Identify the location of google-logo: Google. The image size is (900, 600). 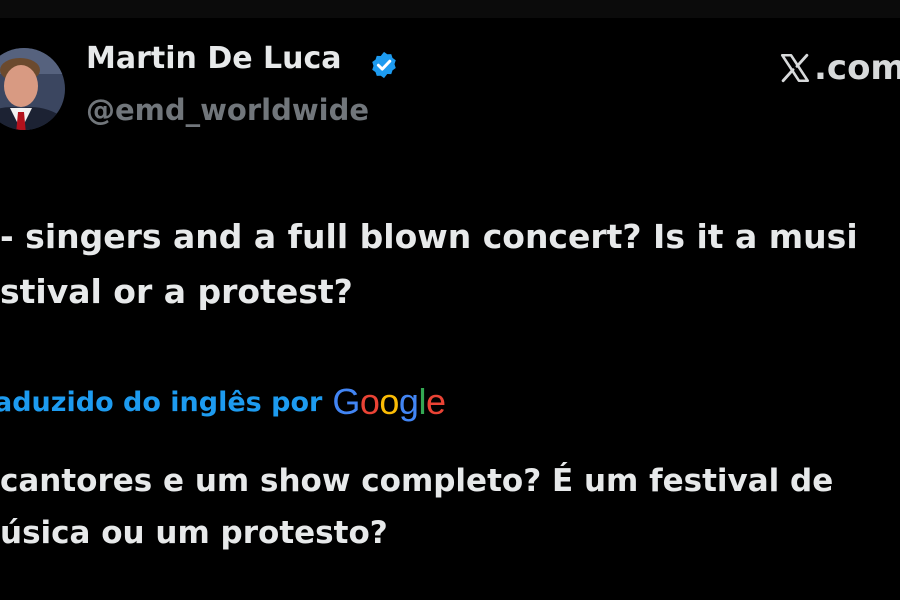
(389, 401).